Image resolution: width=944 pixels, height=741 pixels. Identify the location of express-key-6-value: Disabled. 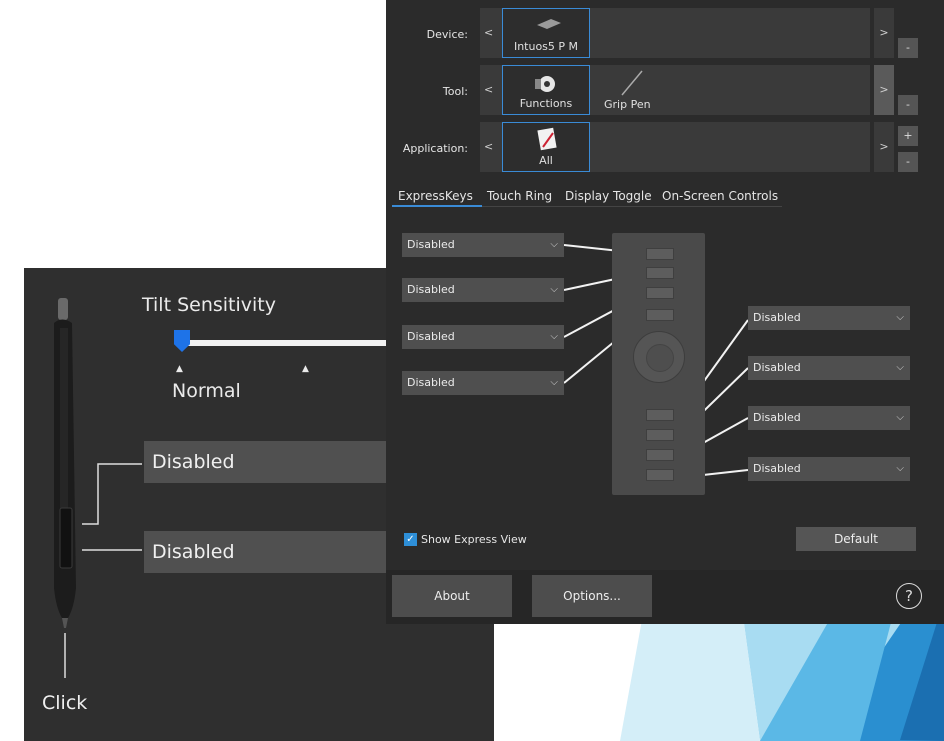
(777, 367).